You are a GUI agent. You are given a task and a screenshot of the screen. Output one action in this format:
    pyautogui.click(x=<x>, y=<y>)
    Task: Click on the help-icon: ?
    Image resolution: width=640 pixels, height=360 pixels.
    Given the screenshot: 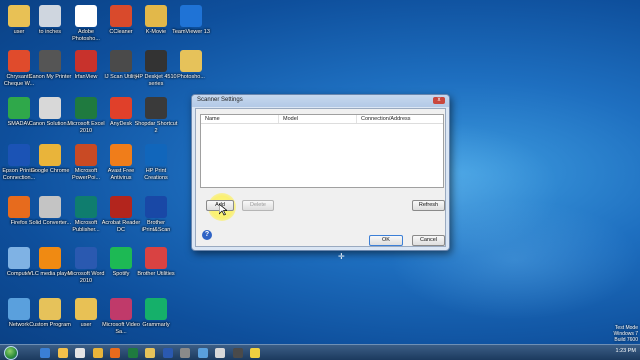 What is the action you would take?
    pyautogui.click(x=207, y=235)
    